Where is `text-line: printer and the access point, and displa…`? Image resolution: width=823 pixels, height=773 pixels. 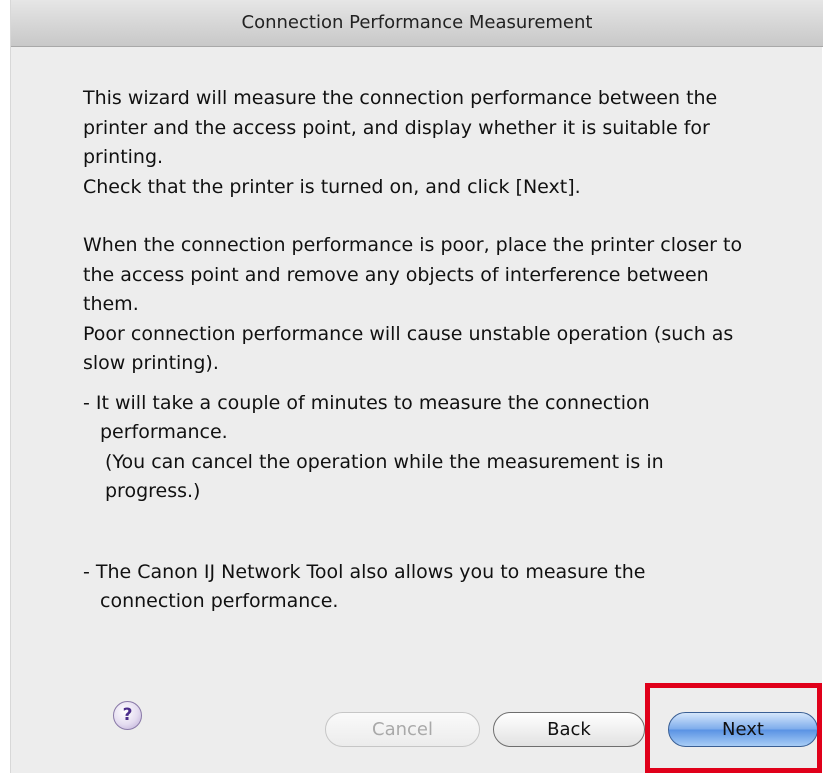
text-line: printer and the access point, and displa… is located at coordinates (396, 127).